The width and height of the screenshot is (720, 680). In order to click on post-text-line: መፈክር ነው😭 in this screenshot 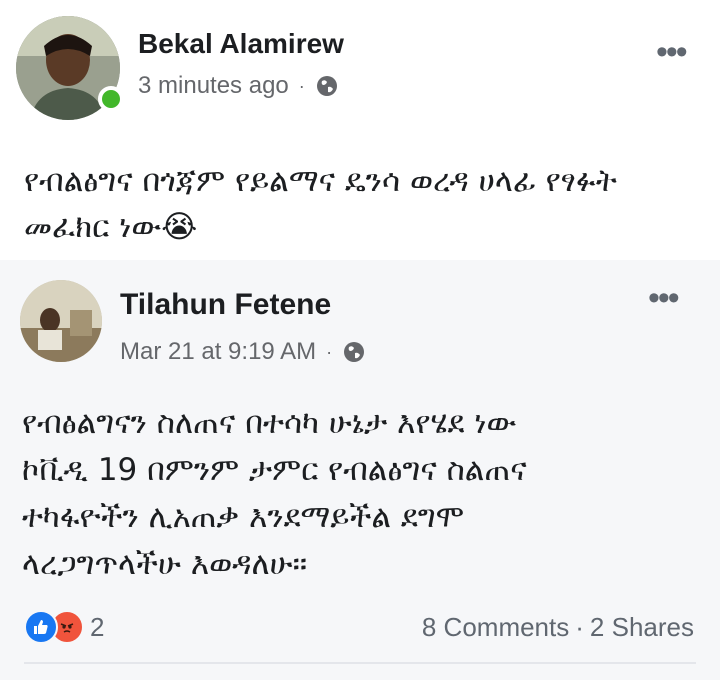, I will do `click(359, 227)`.